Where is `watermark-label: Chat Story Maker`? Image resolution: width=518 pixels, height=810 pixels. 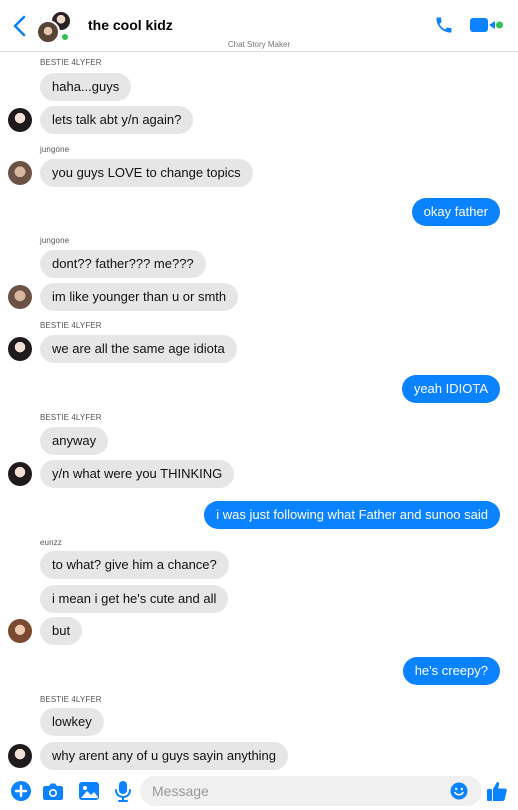 watermark-label: Chat Story Maker is located at coordinates (259, 44).